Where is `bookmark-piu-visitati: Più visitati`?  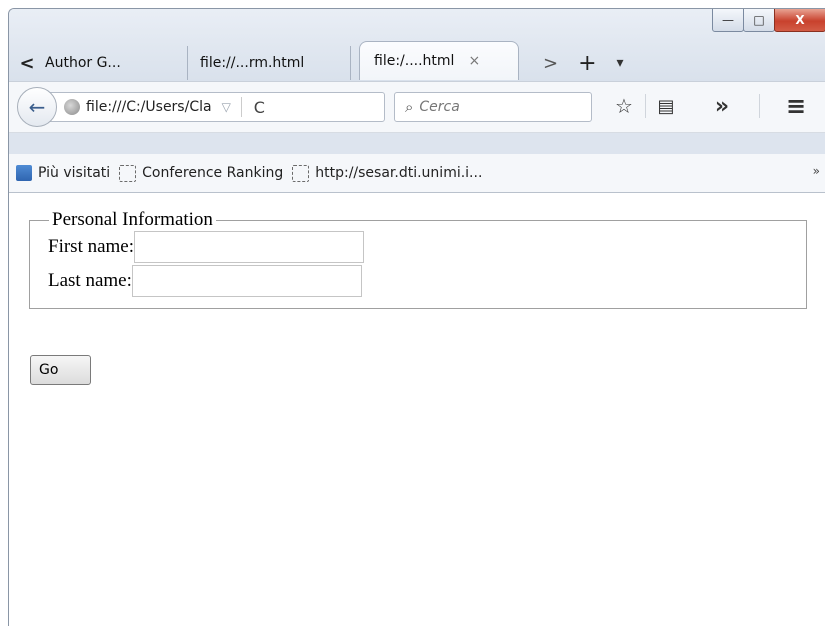 bookmark-piu-visitati: Più visitati is located at coordinates (63, 173).